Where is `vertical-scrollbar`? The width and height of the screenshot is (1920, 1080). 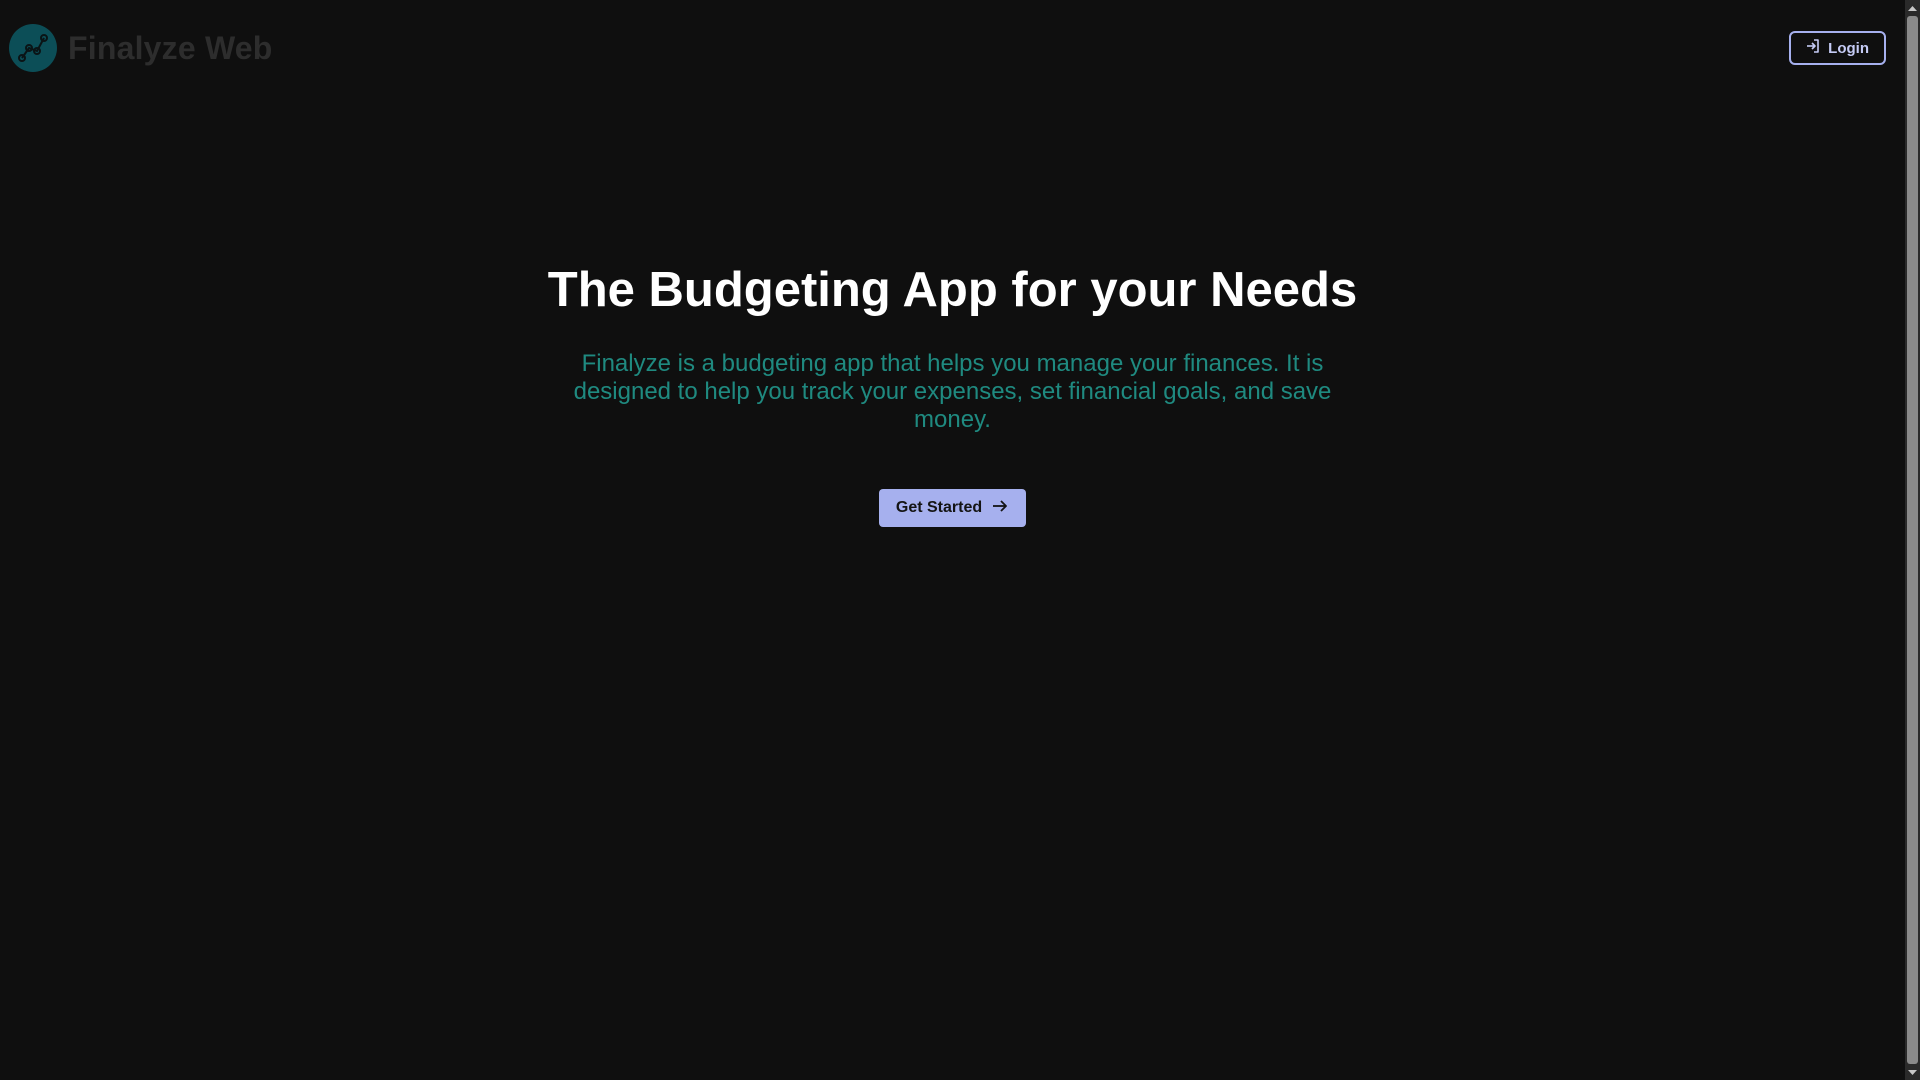 vertical-scrollbar is located at coordinates (1912, 540).